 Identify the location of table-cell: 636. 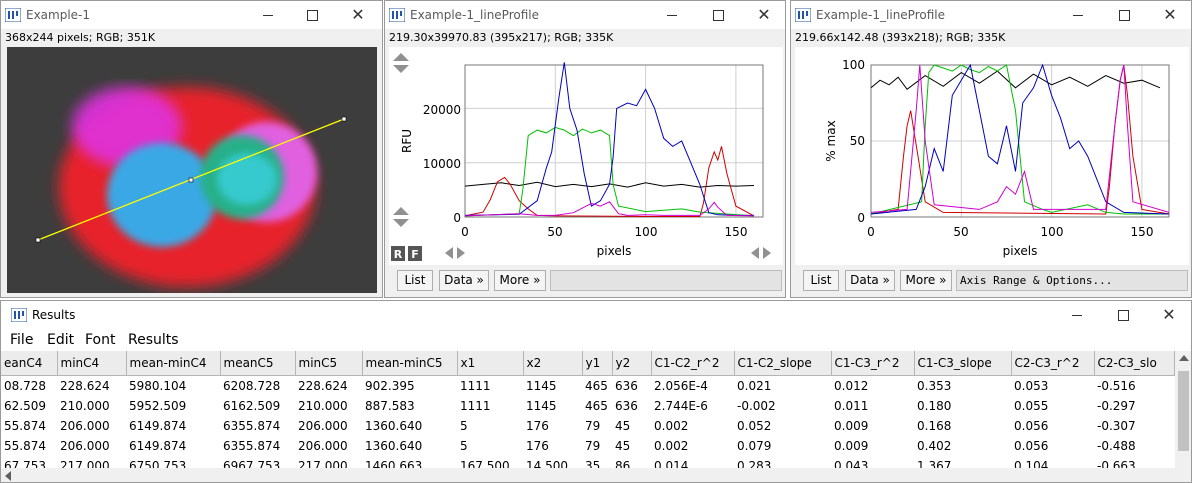
(626, 386).